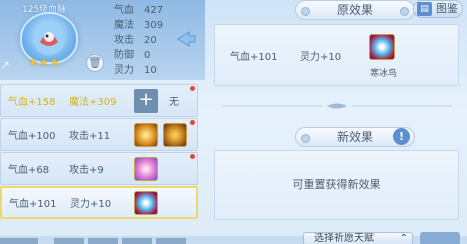 This screenshot has width=467, height=244. What do you see at coordinates (186, 39) in the screenshot?
I see `transfer-arrow-icon` at bounding box center [186, 39].